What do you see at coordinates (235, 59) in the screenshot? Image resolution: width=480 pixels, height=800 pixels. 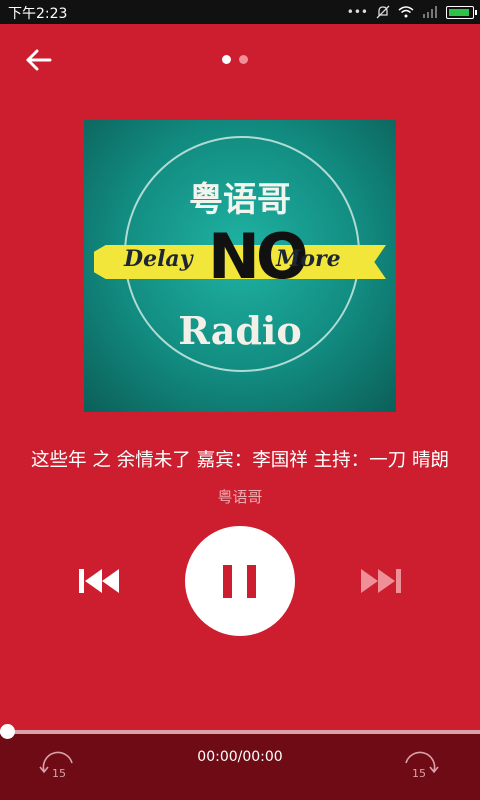 I see `page-indicator` at bounding box center [235, 59].